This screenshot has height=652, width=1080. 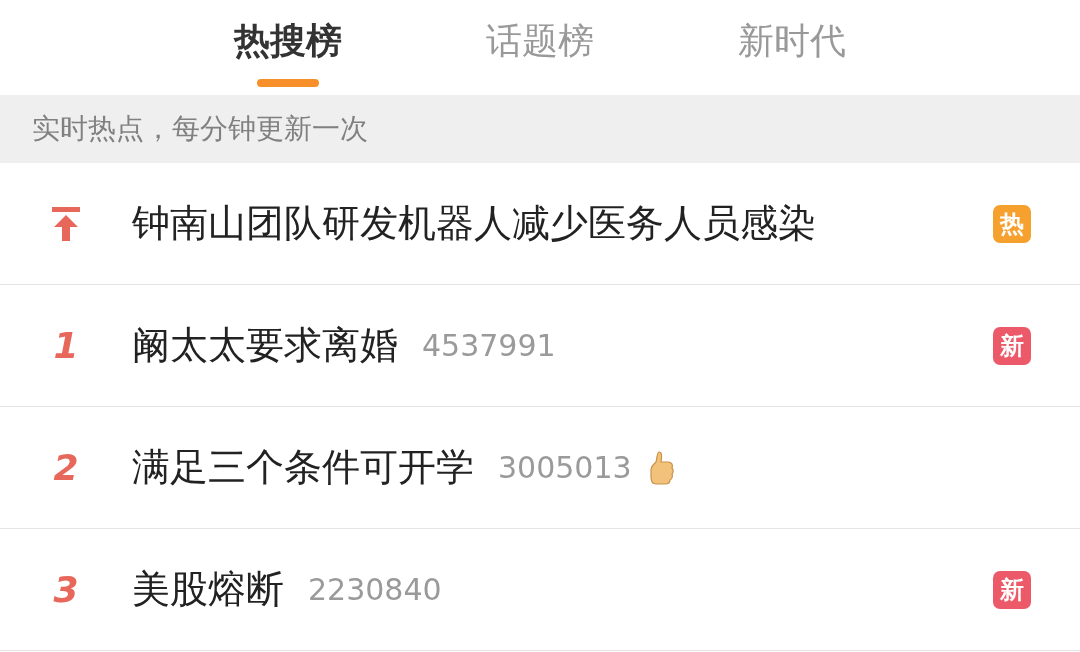 I want to click on tab: 热搜榜, so click(x=288, y=47).